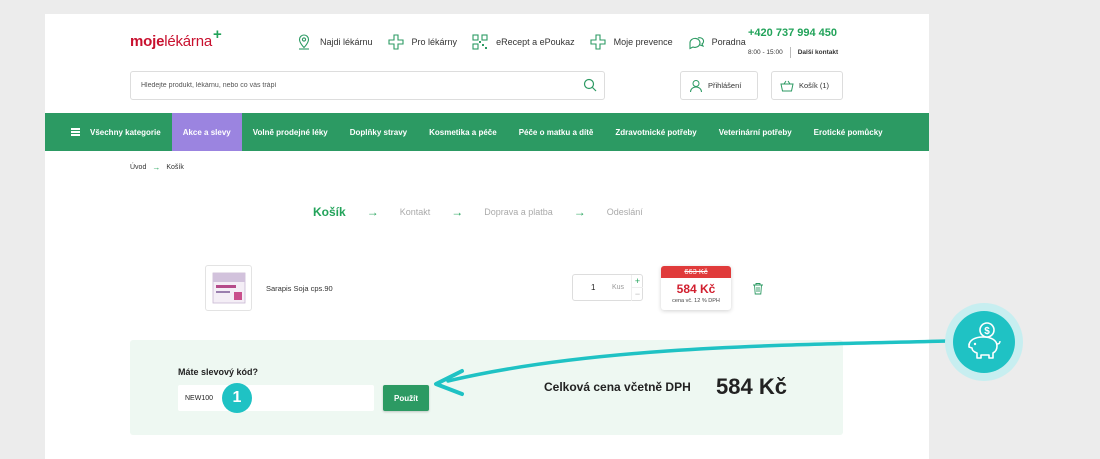  Describe the element at coordinates (480, 42) in the screenshot. I see `qr-code-icon` at that location.